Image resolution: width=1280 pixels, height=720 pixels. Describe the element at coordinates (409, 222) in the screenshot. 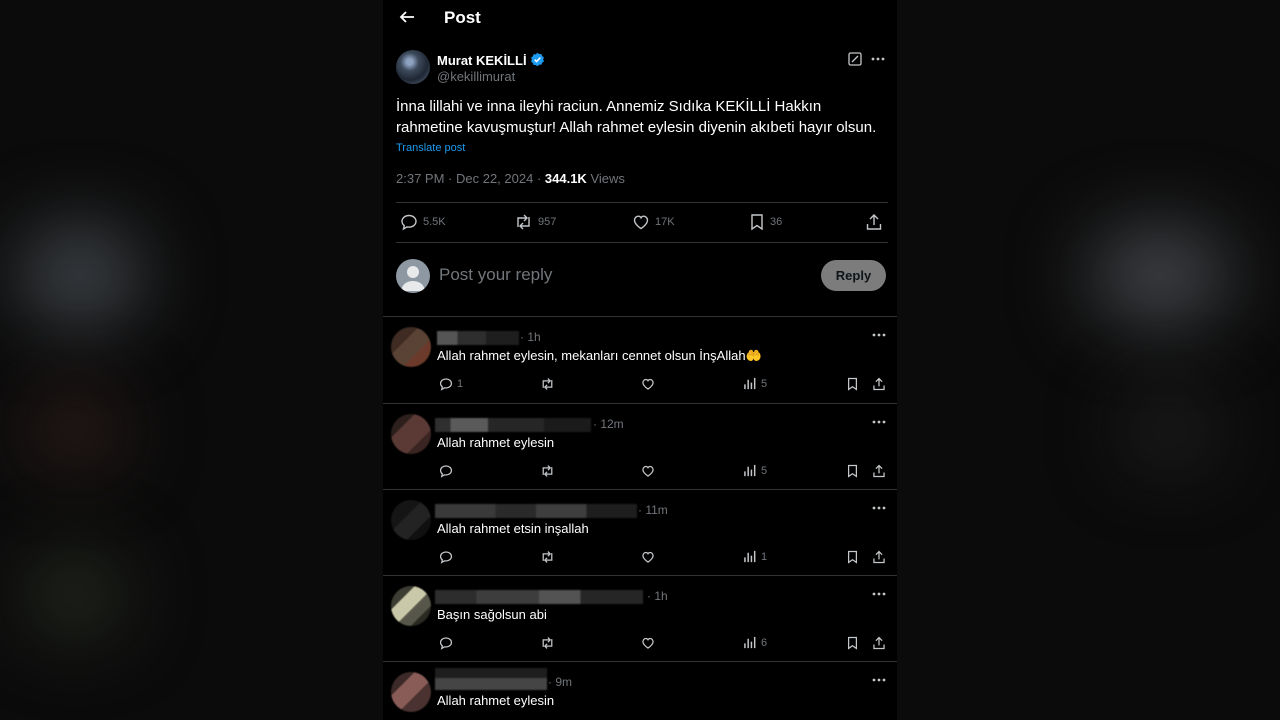

I see `reply-icon` at that location.